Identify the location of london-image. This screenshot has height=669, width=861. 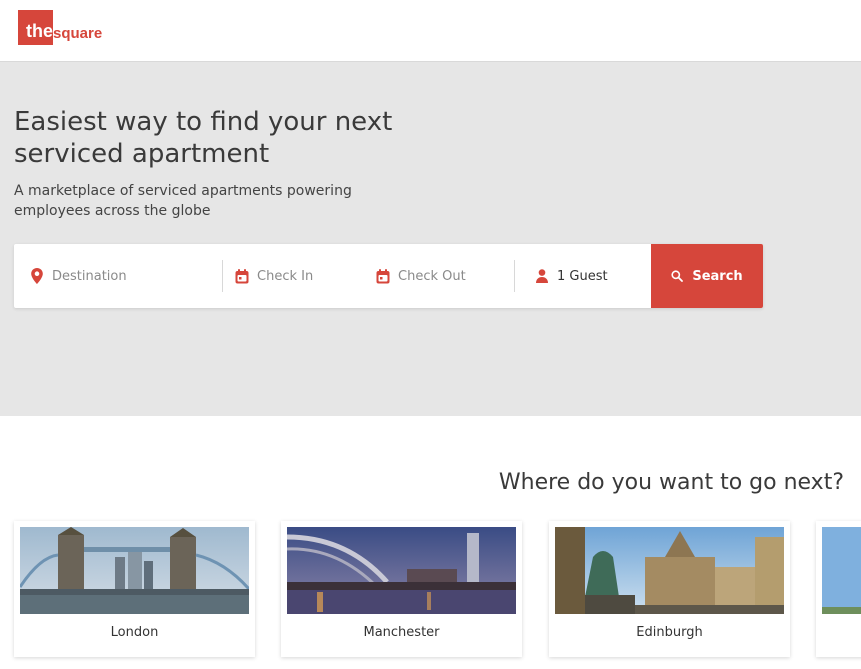
(134, 570).